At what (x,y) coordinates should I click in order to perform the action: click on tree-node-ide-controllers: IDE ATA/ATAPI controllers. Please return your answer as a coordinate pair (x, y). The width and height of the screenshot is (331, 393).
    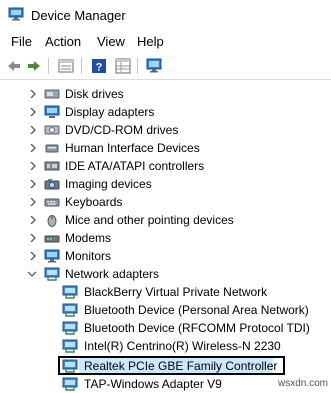
    Looking at the image, I should click on (165, 166).